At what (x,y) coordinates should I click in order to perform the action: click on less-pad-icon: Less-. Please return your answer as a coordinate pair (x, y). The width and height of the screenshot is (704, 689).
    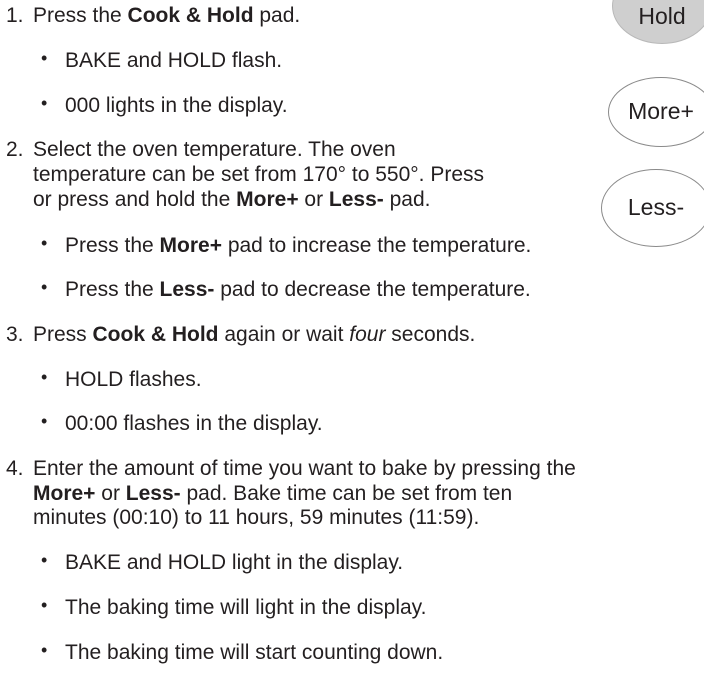
    Looking at the image, I should click on (652, 208).